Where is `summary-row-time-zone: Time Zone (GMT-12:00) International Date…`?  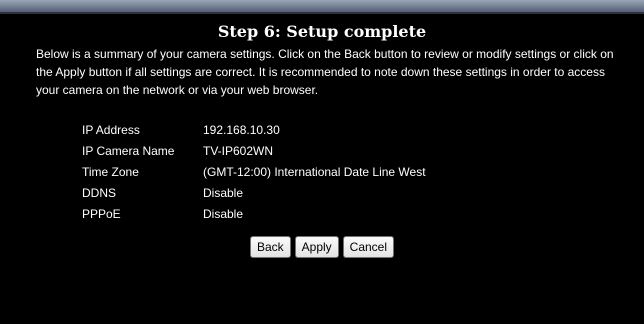 summary-row-time-zone: Time Zone (GMT-12:00) International Date… is located at coordinates (254, 171).